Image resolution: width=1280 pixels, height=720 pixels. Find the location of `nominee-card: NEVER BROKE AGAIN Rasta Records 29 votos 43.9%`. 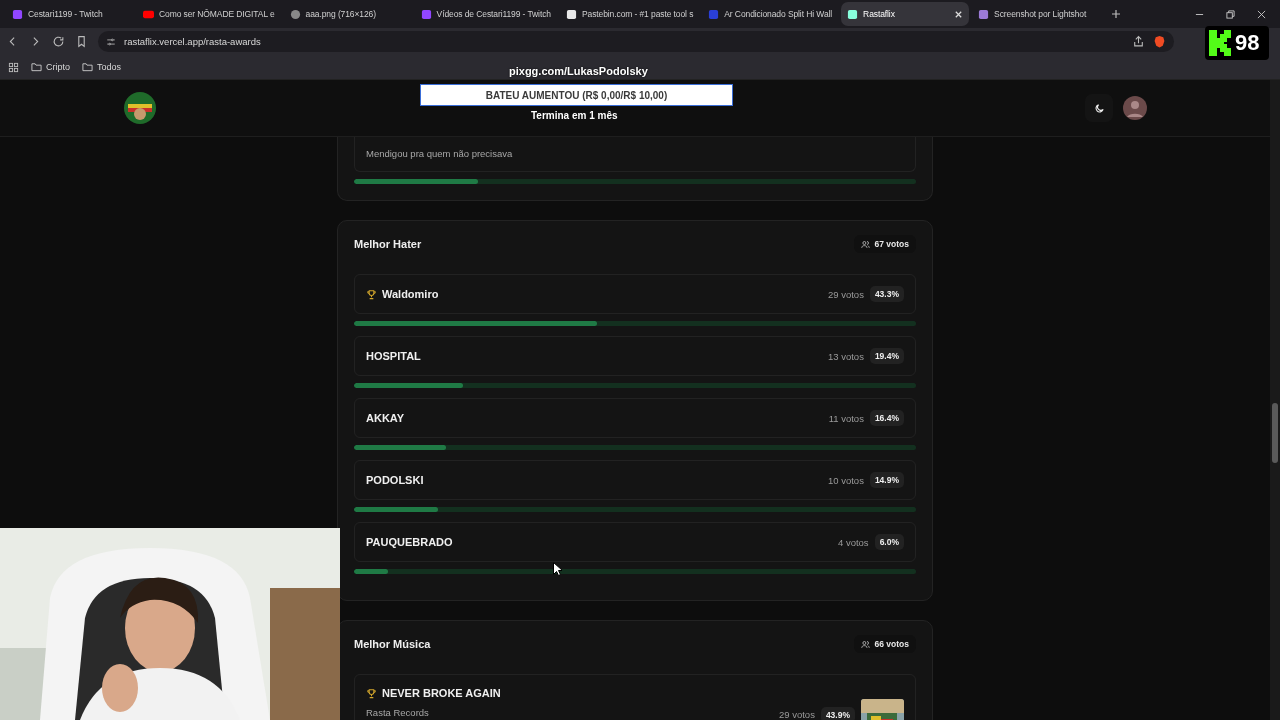

nominee-card: NEVER BROKE AGAIN Rasta Records 29 votos 43.9% is located at coordinates (635, 697).